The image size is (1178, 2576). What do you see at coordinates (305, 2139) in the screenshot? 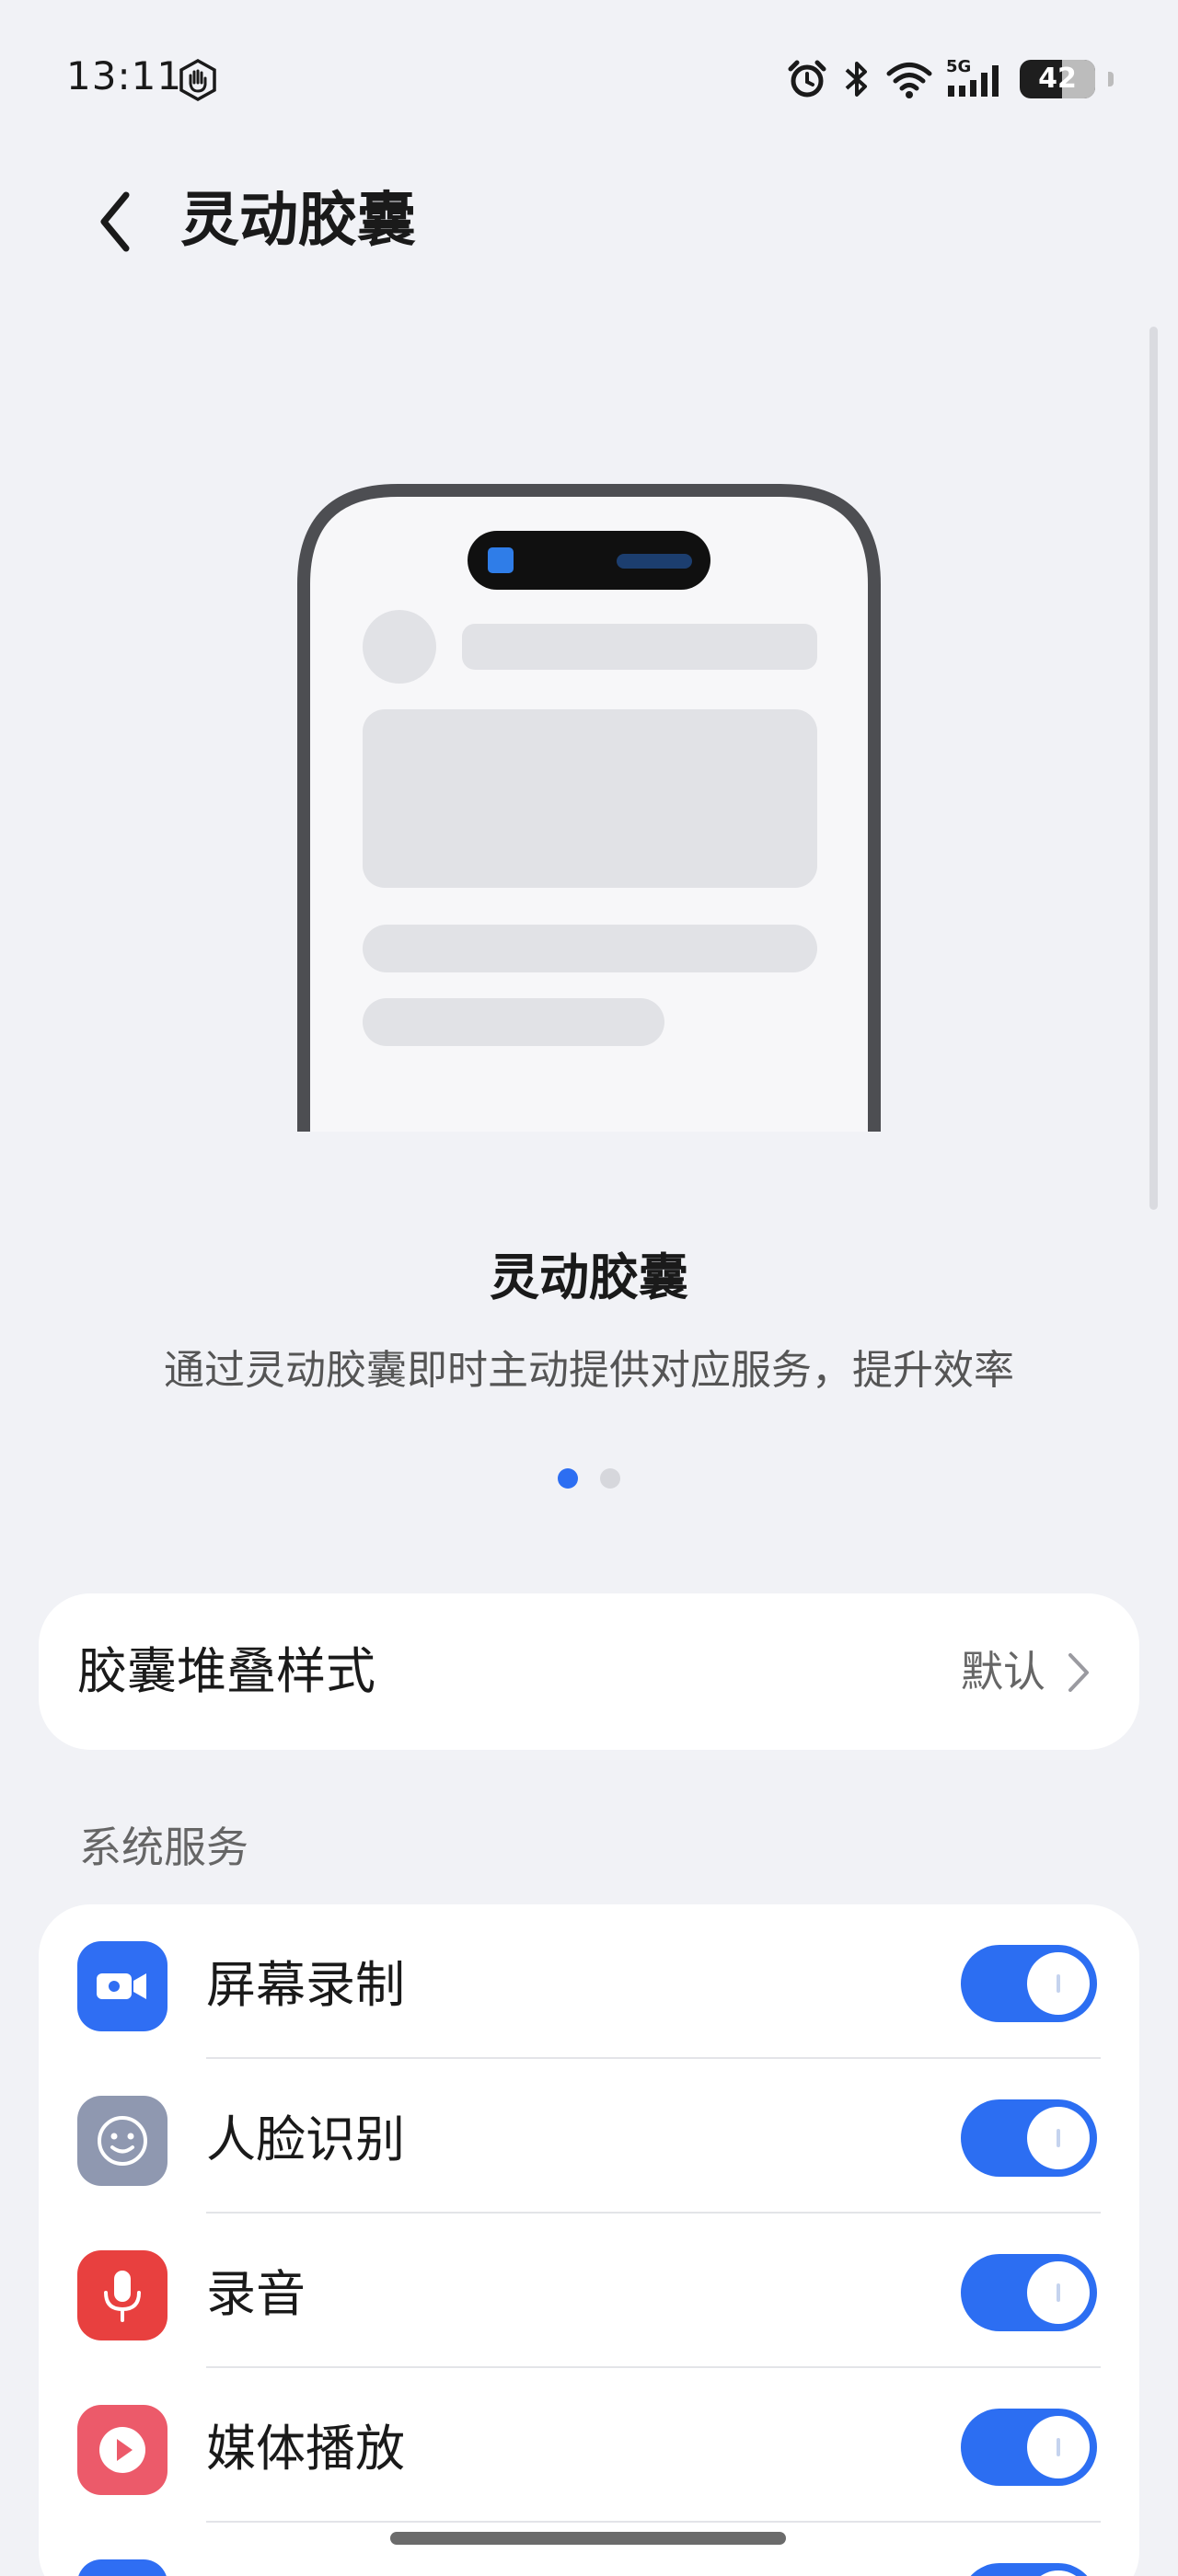
I see `service-label: 人脸识别` at bounding box center [305, 2139].